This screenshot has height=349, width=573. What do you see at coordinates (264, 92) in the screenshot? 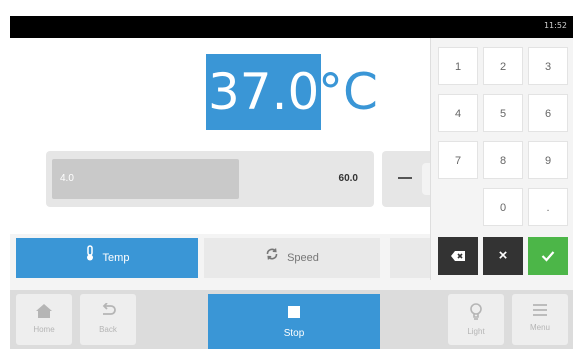
I see `setpoint-value: 37.0` at bounding box center [264, 92].